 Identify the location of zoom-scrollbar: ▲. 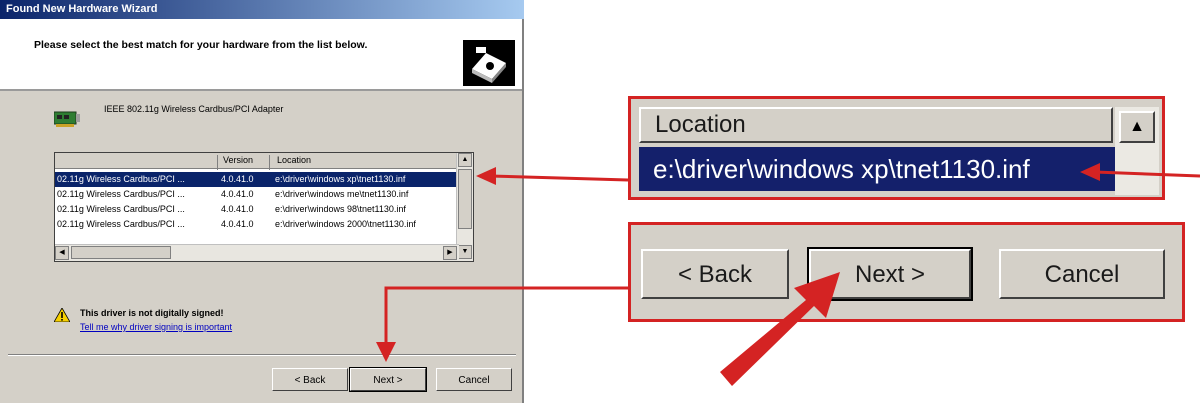
(1137, 151).